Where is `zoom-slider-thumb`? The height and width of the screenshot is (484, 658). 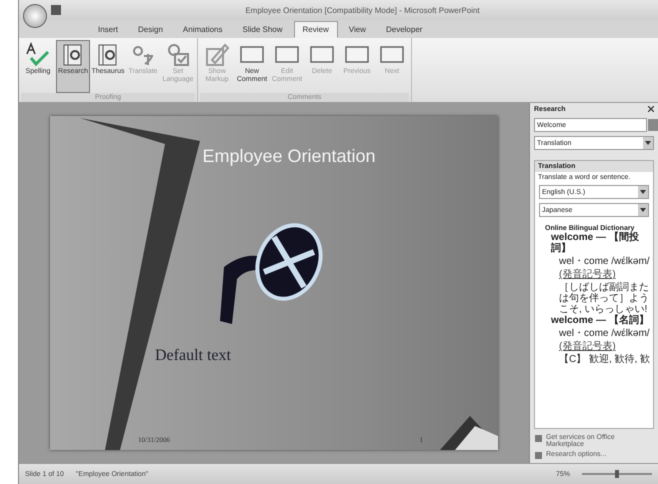
zoom-slider-thumb is located at coordinates (617, 474).